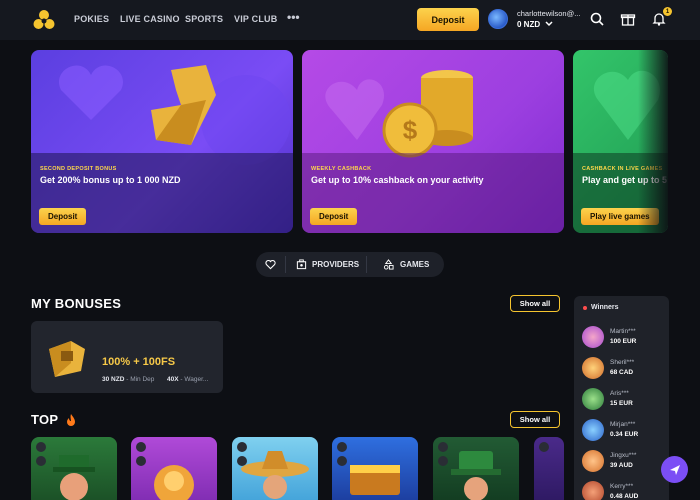 The height and width of the screenshot is (500, 700). I want to click on chevron-down-icon, so click(549, 24).